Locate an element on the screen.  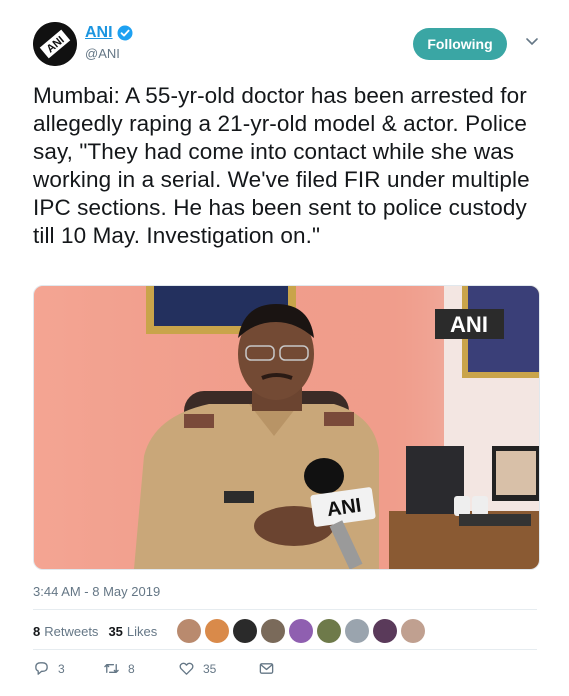
engagement-stats: 8 Retweets 35 Likes is located at coordinates (285, 631).